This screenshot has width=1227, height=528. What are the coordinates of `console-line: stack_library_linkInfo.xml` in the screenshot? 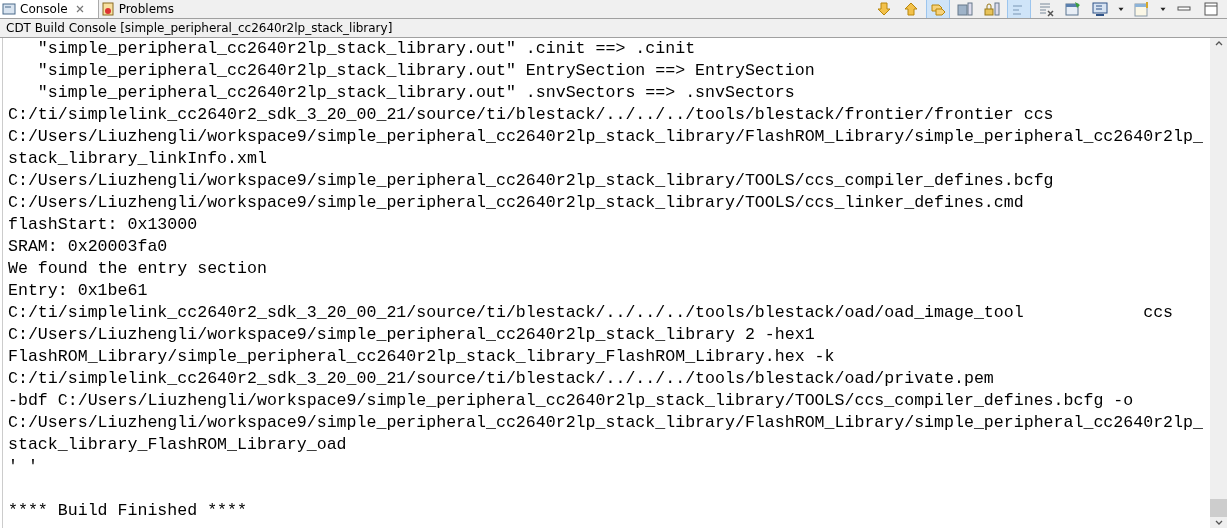 It's located at (138, 159).